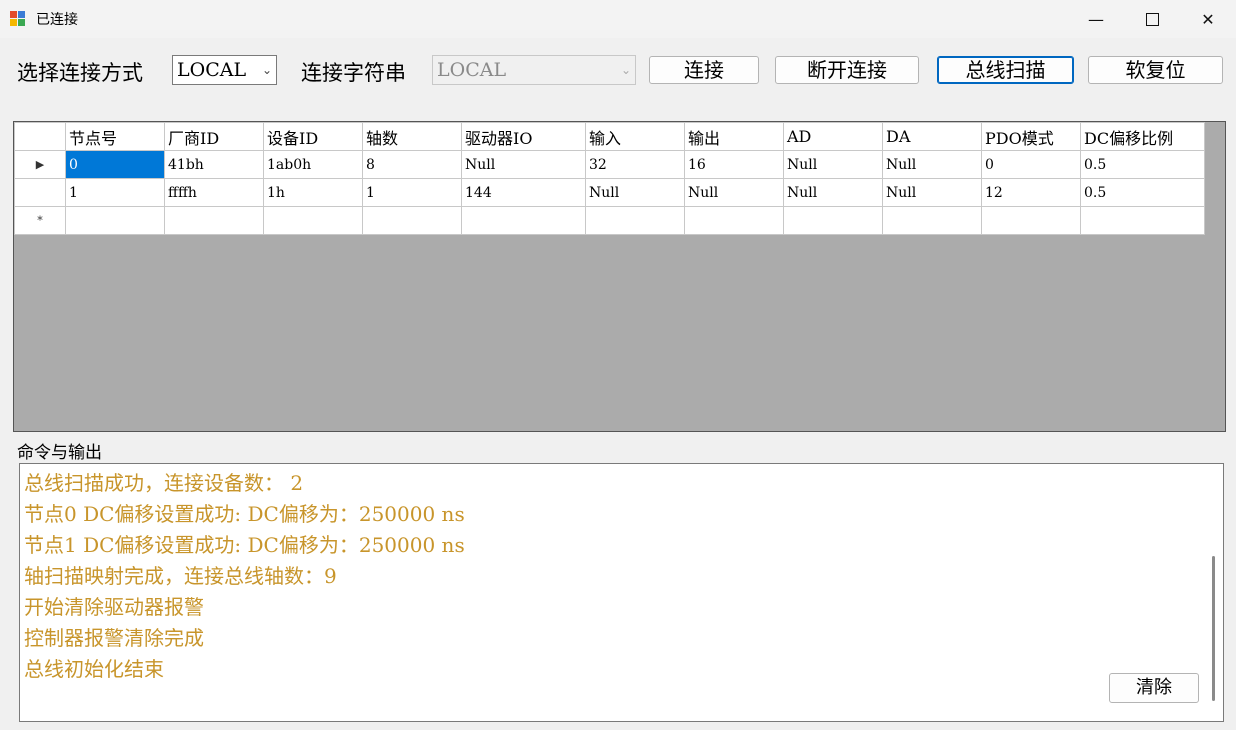 This screenshot has width=1236, height=730. What do you see at coordinates (313, 192) in the screenshot?
I see `table-cell: 1h` at bounding box center [313, 192].